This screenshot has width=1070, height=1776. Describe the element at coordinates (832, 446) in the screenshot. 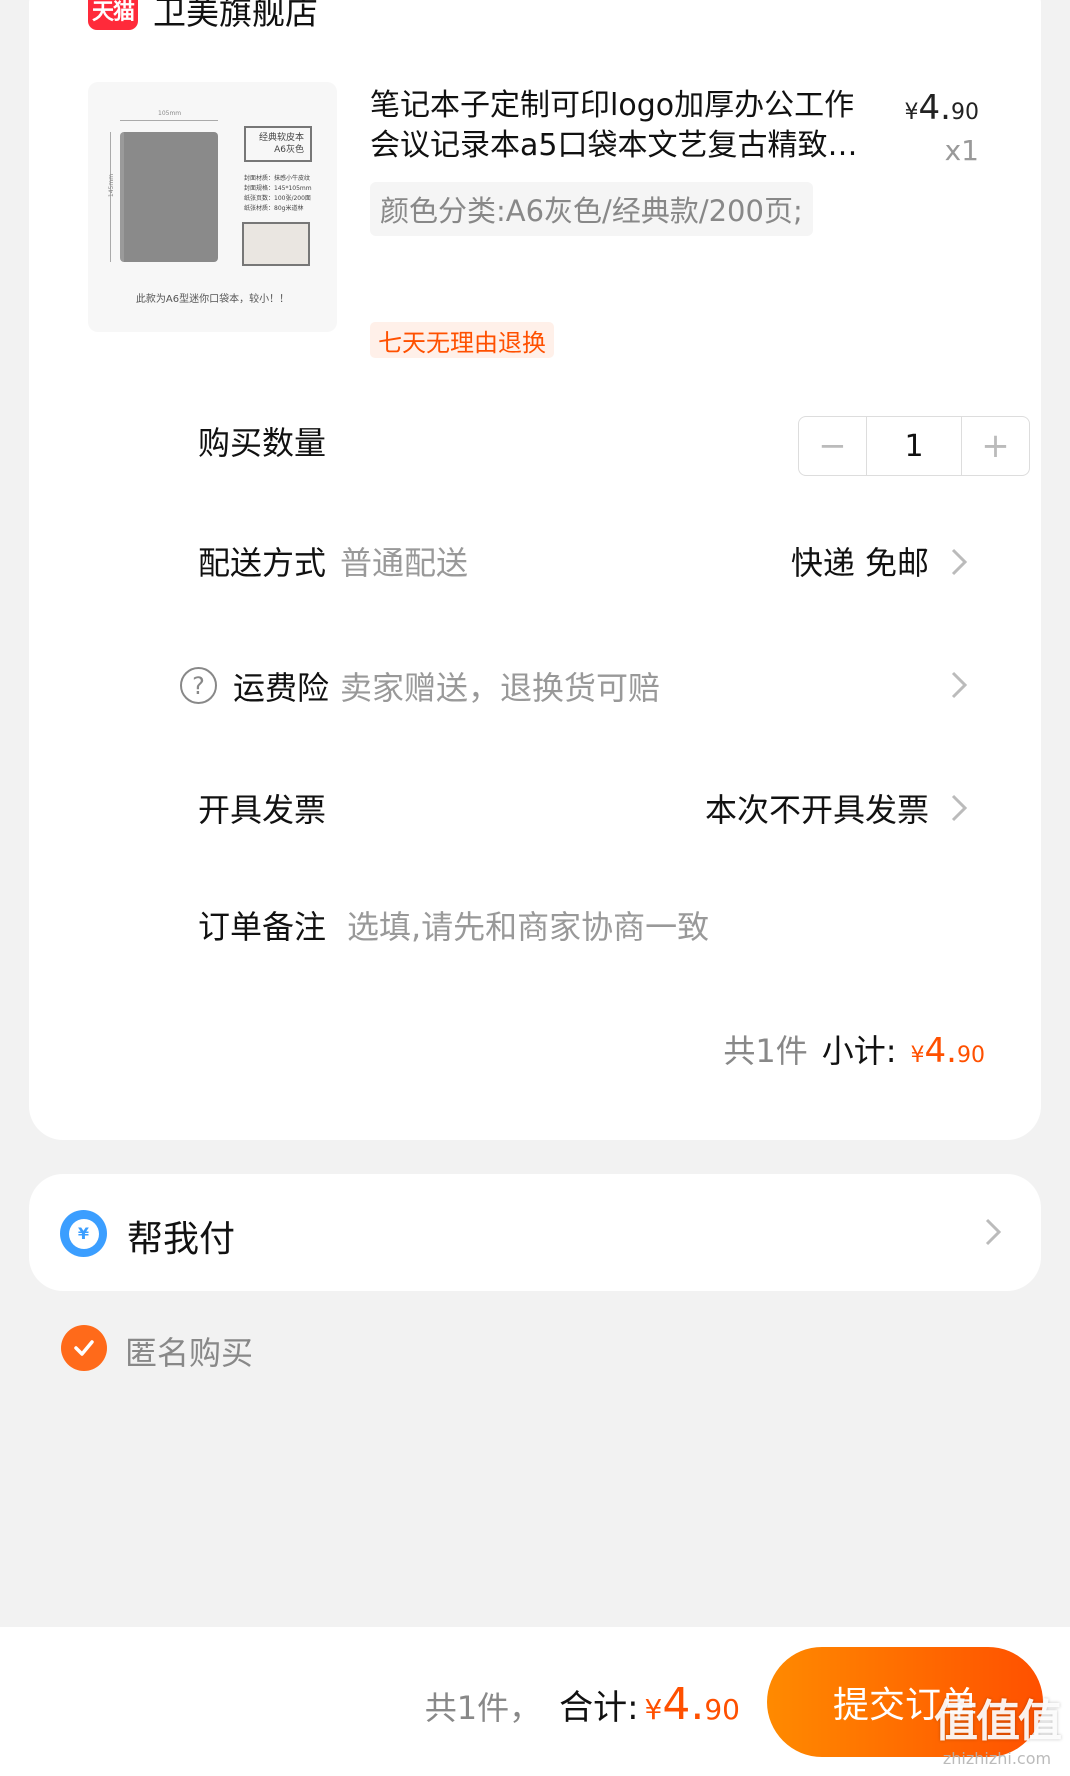

I see `decrease-button: −` at that location.